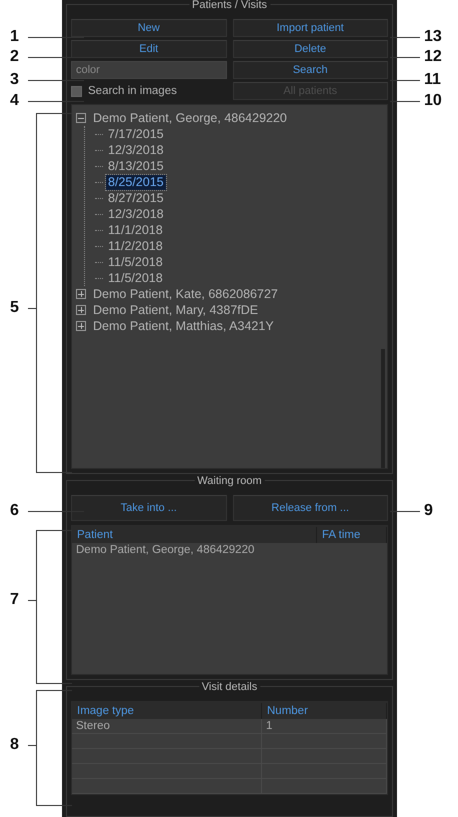 Image resolution: width=458 pixels, height=817 pixels. I want to click on new-button: New, so click(148, 28).